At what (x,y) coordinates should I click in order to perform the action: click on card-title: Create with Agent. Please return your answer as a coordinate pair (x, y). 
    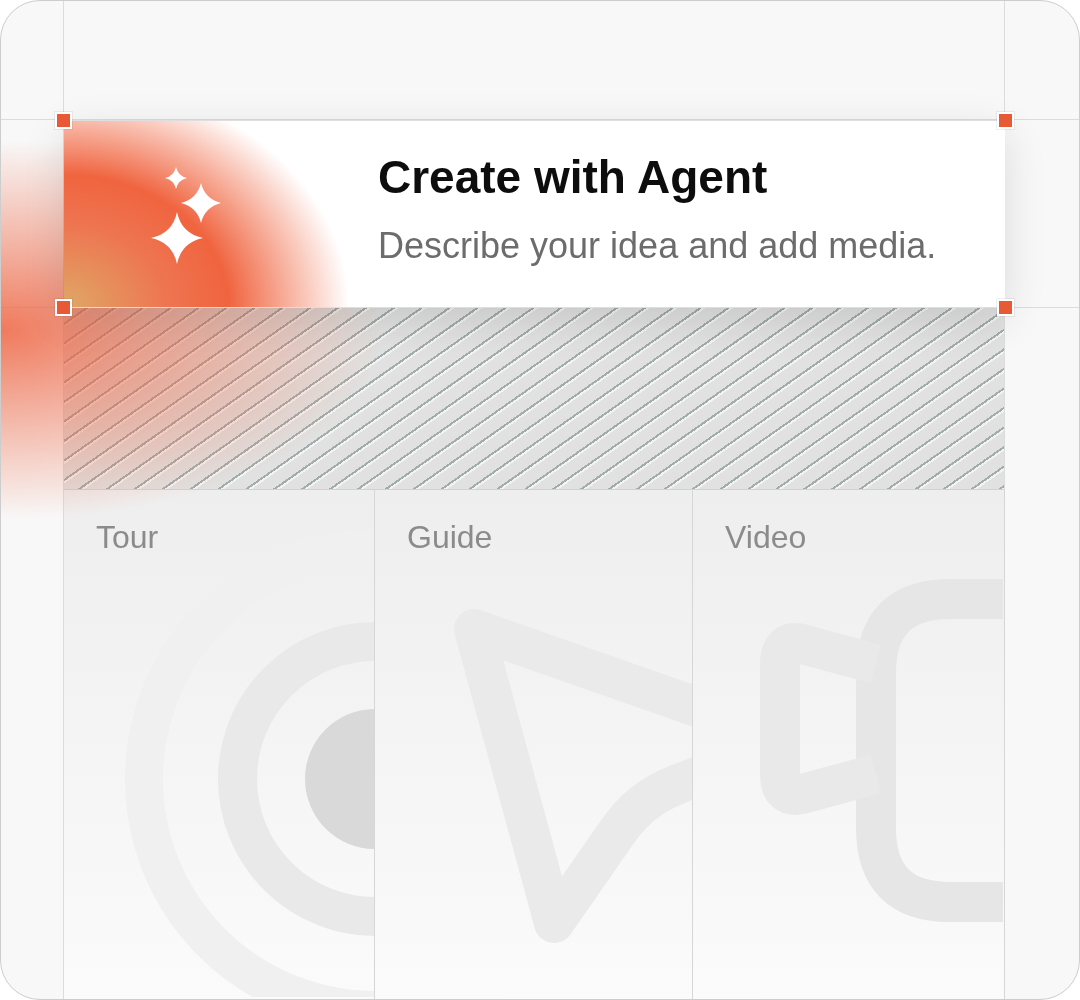
    Looking at the image, I should click on (573, 177).